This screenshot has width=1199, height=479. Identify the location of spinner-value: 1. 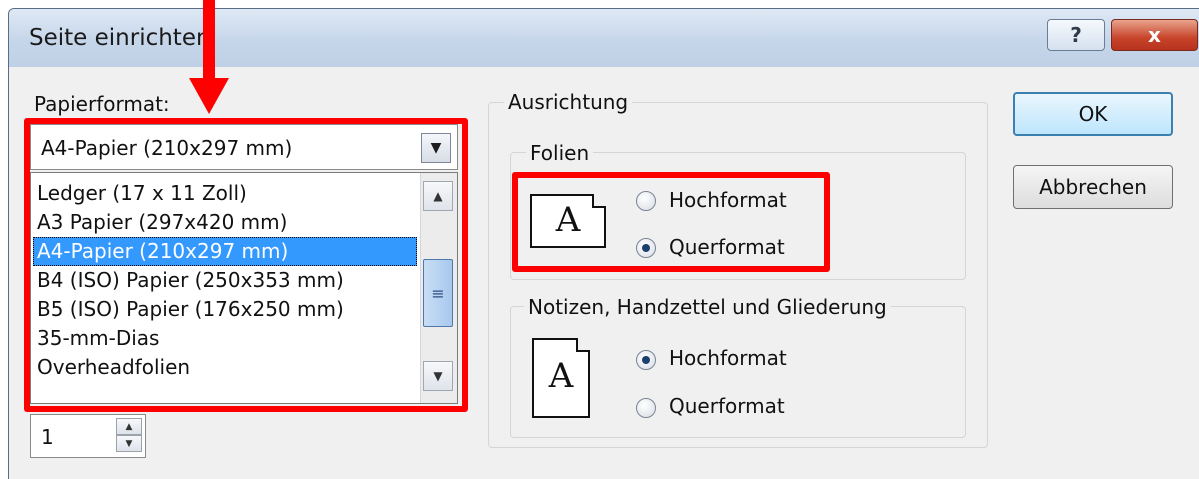
(47, 437).